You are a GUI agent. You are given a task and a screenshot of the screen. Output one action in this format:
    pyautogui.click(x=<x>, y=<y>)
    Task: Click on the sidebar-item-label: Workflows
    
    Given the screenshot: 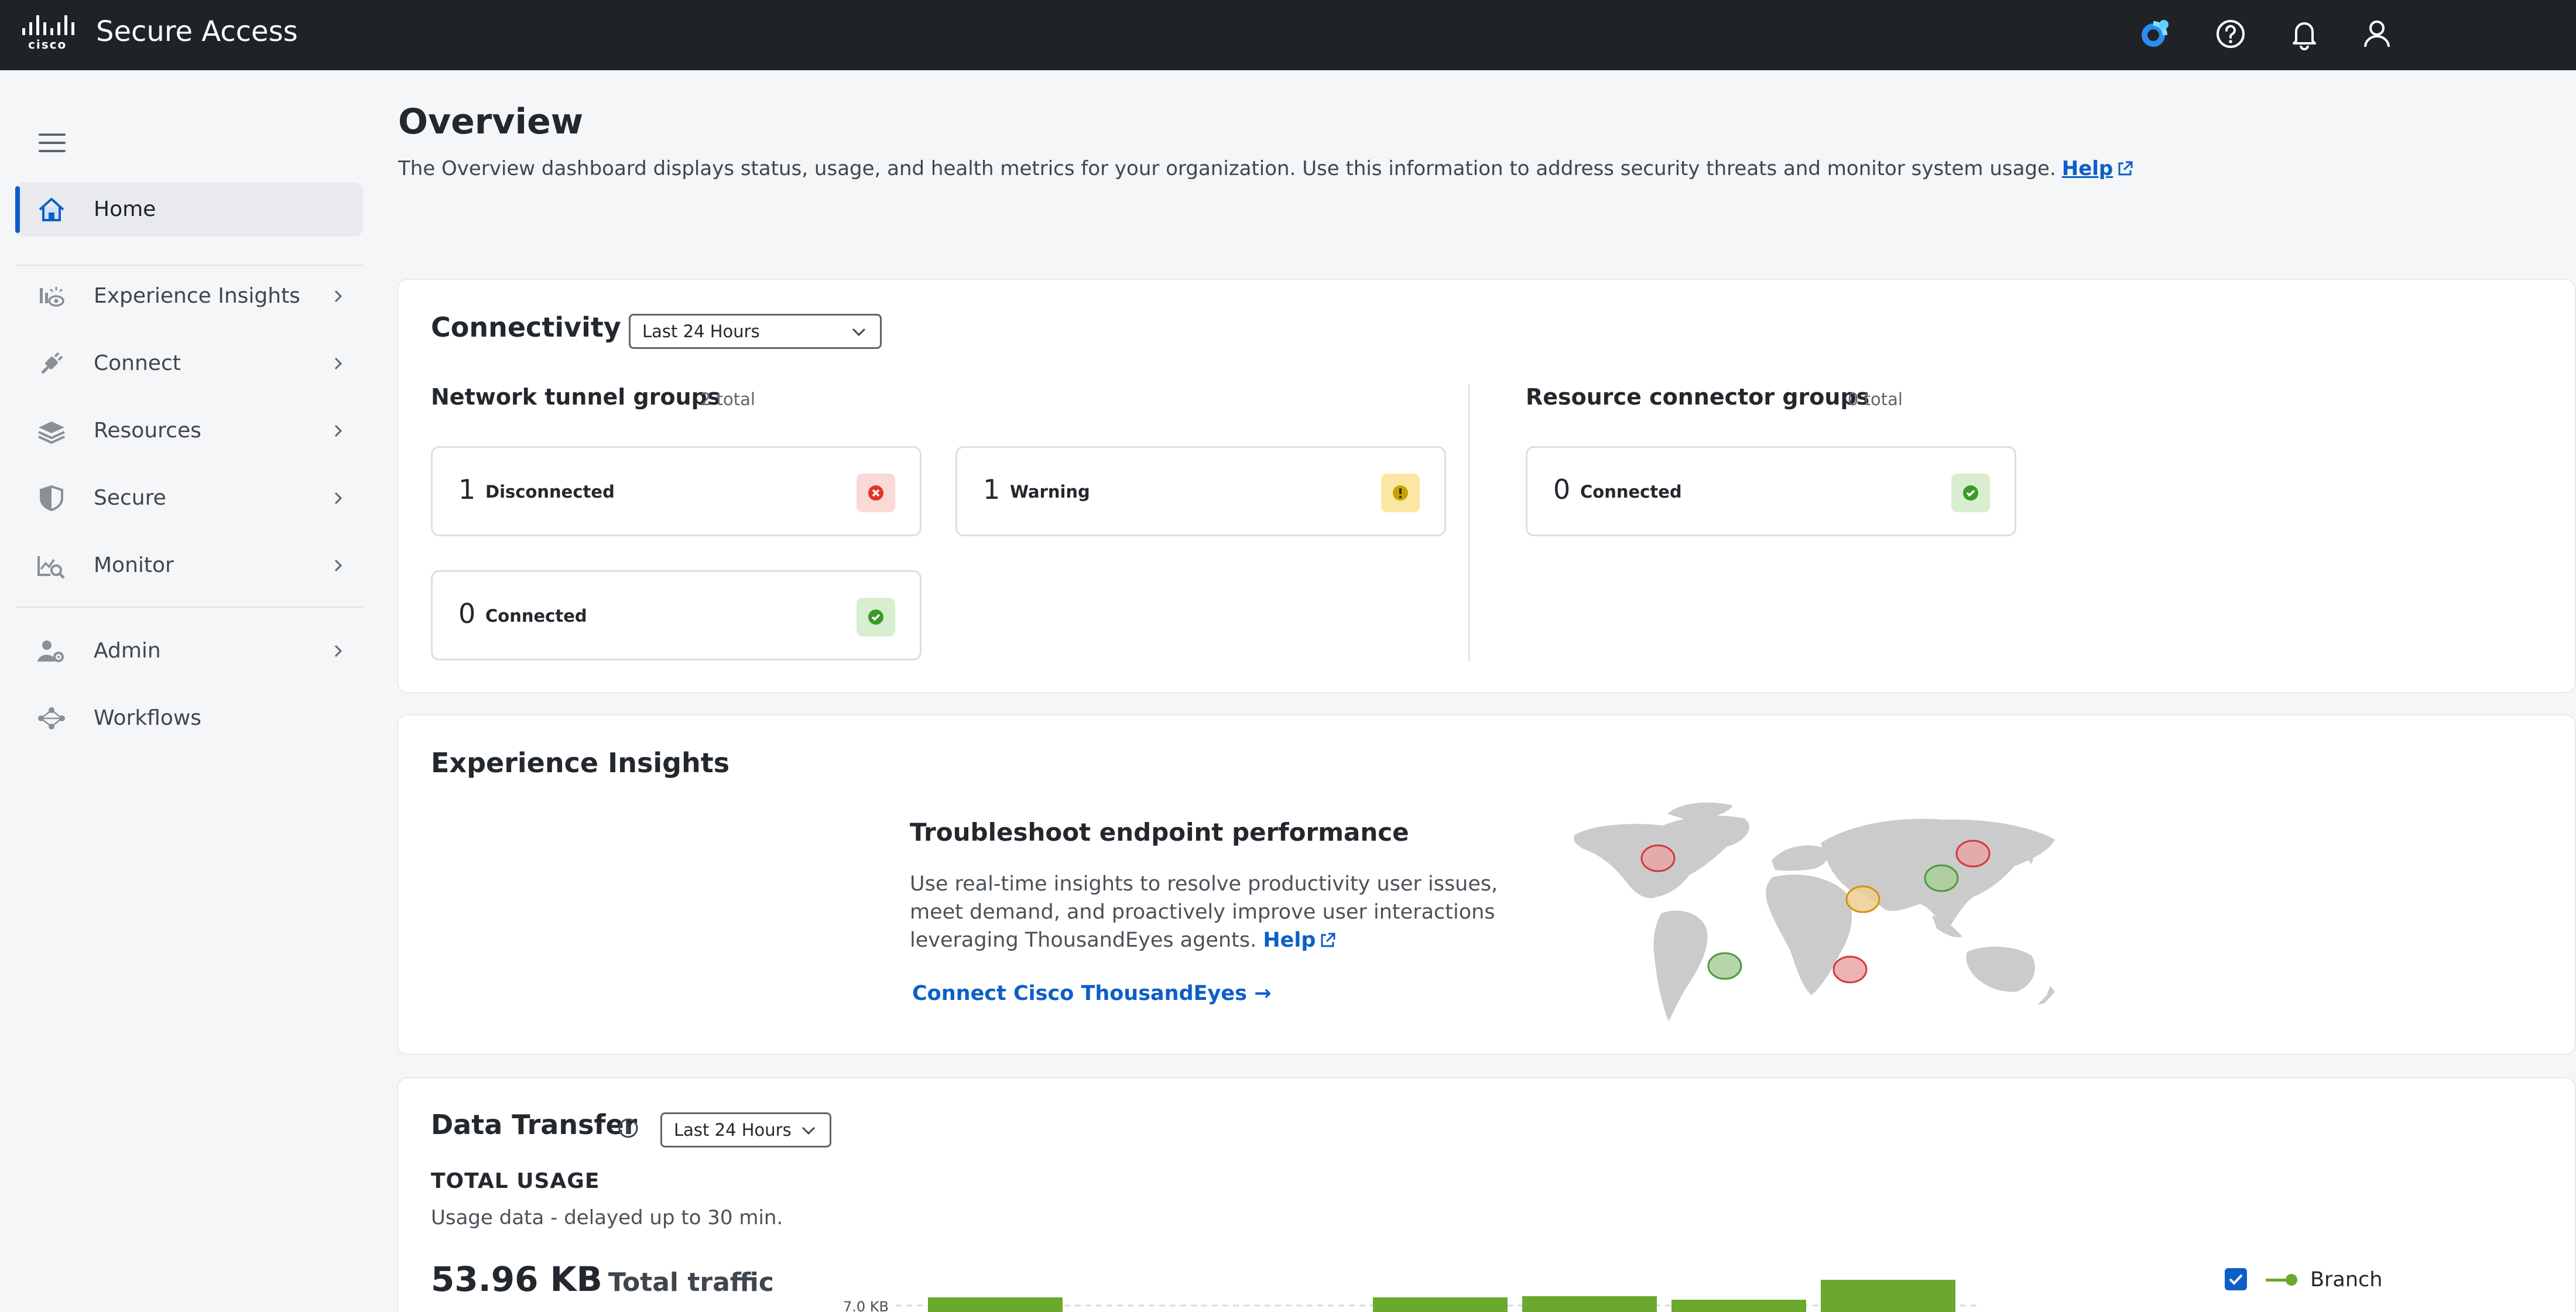 What is the action you would take?
    pyautogui.click(x=148, y=718)
    